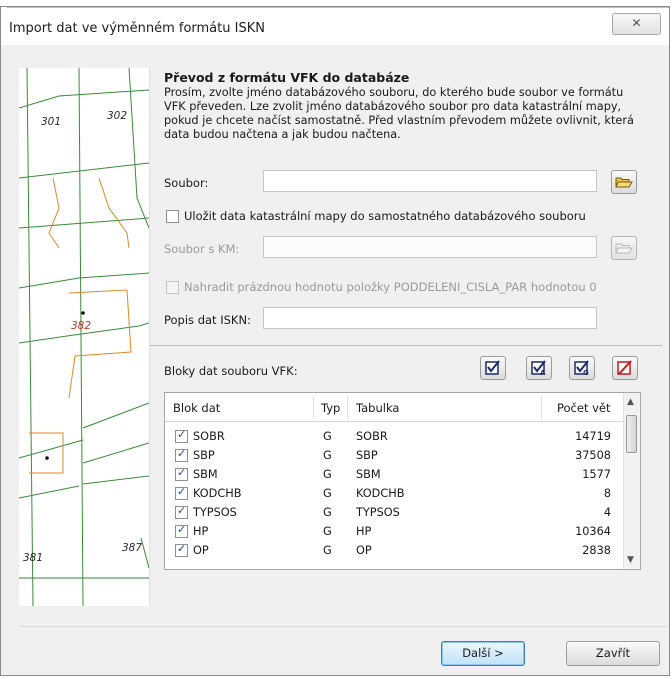  What do you see at coordinates (406, 345) in the screenshot?
I see `section-divider` at bounding box center [406, 345].